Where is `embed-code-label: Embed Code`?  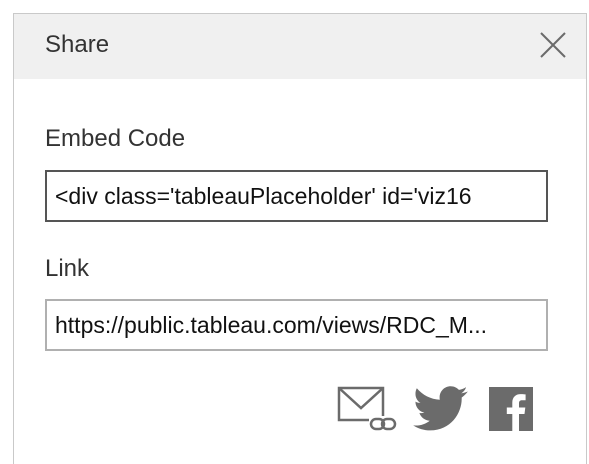
embed-code-label: Embed Code is located at coordinates (115, 138).